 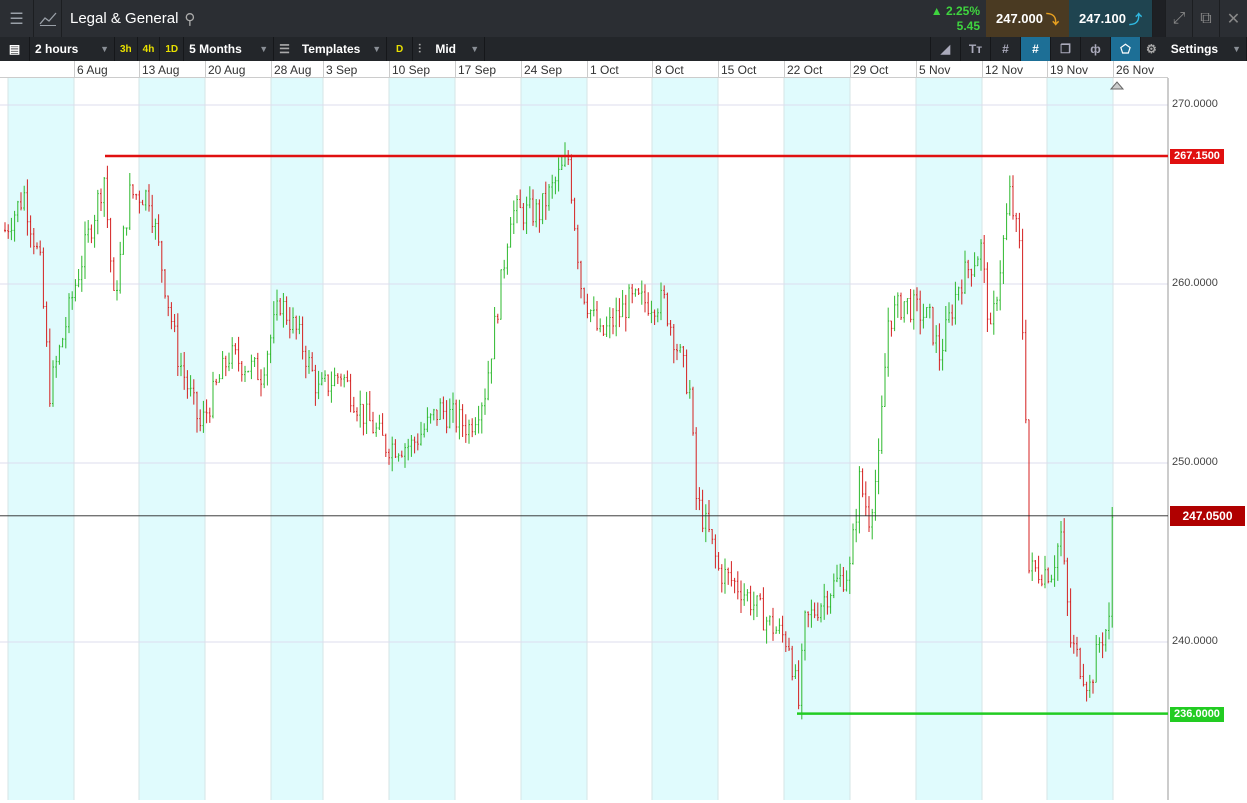 I want to click on price-axis-bg, so click(x=1207, y=439).